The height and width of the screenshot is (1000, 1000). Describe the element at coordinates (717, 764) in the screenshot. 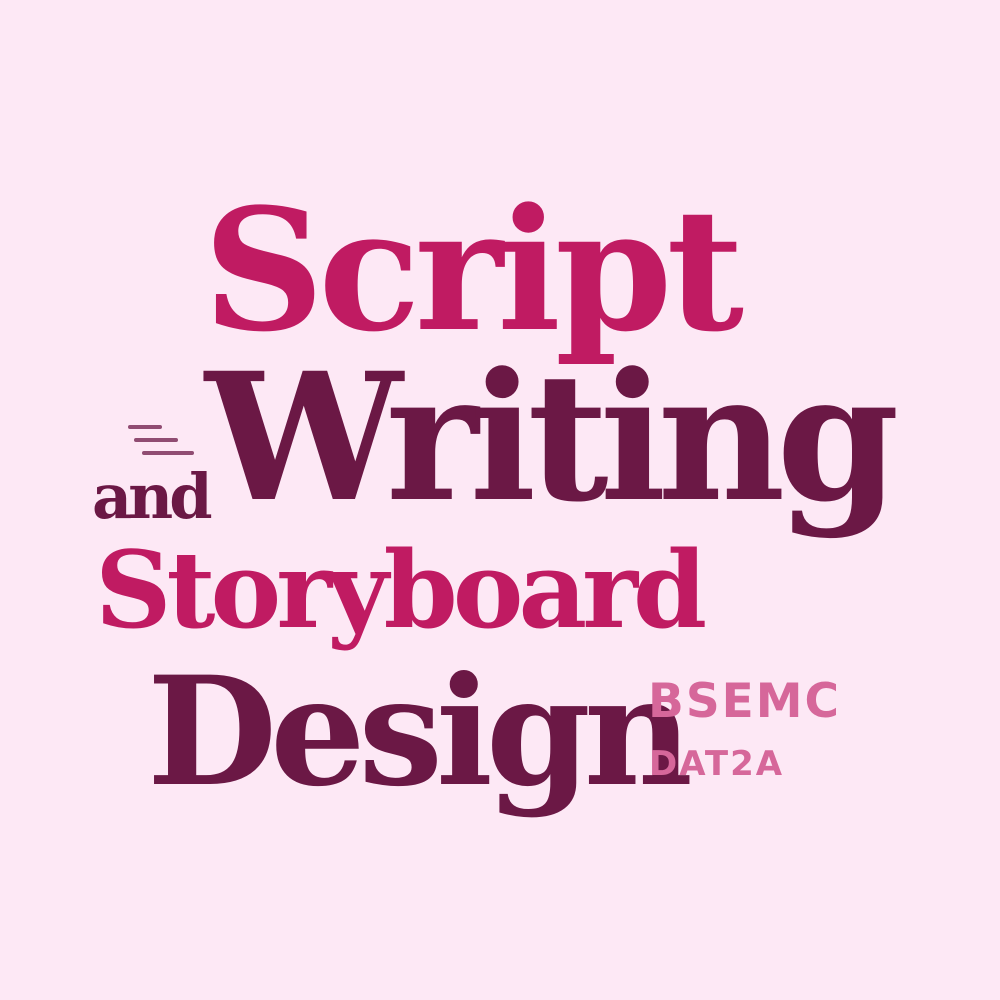

I see `course-section: DAT2A` at that location.